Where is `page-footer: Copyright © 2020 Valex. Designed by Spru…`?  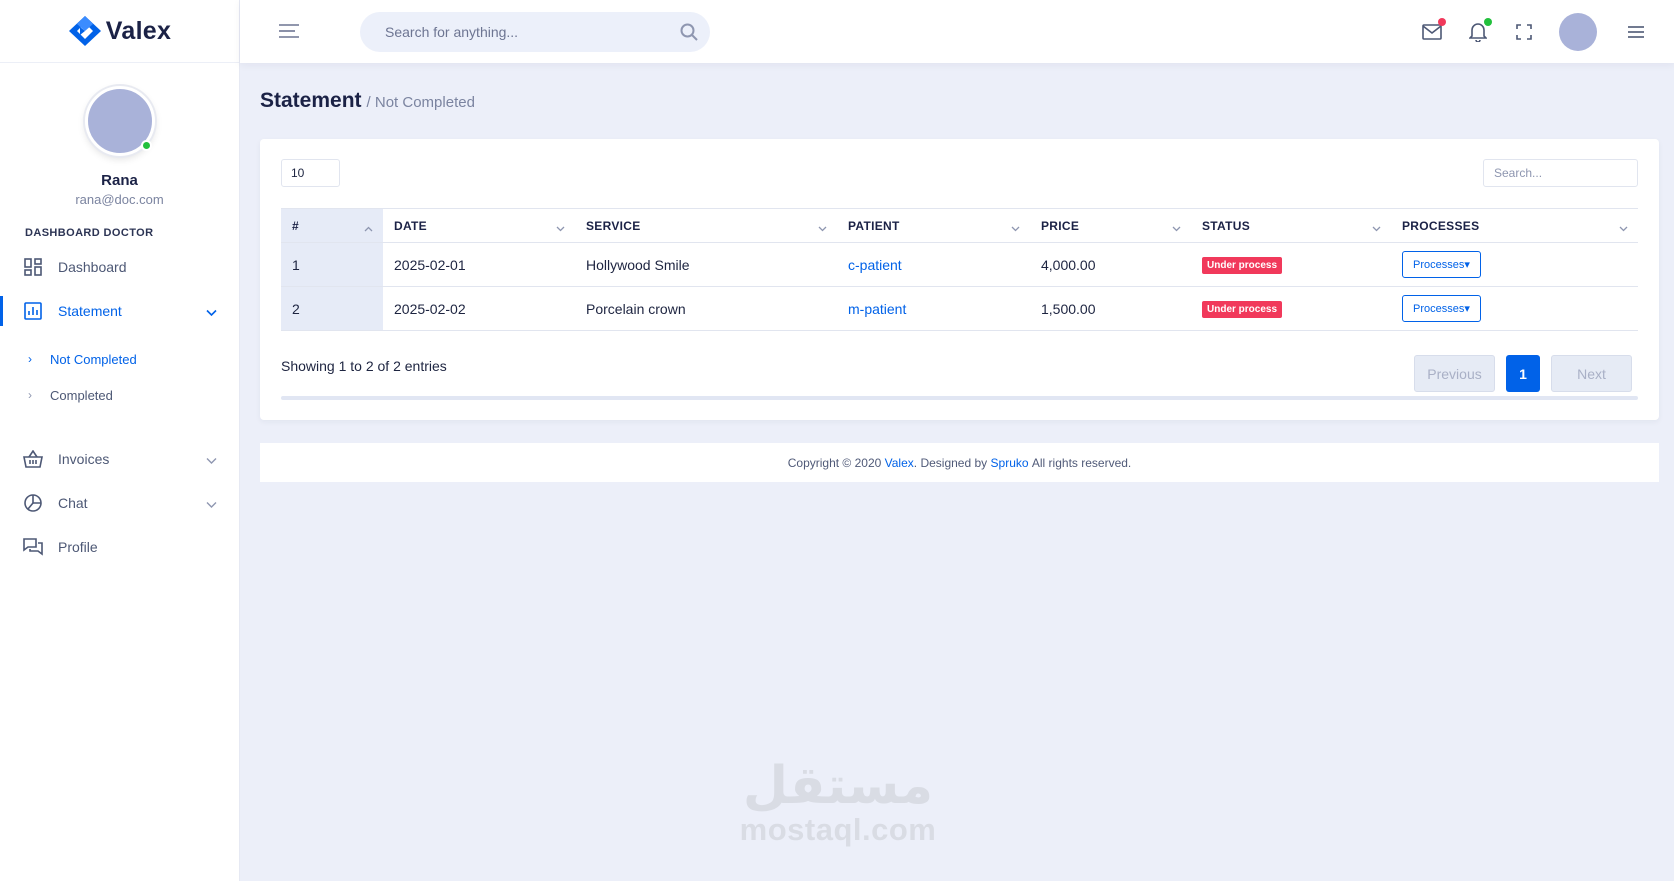
page-footer: Copyright © 2020 Valex. Designed by Spru… is located at coordinates (959, 462).